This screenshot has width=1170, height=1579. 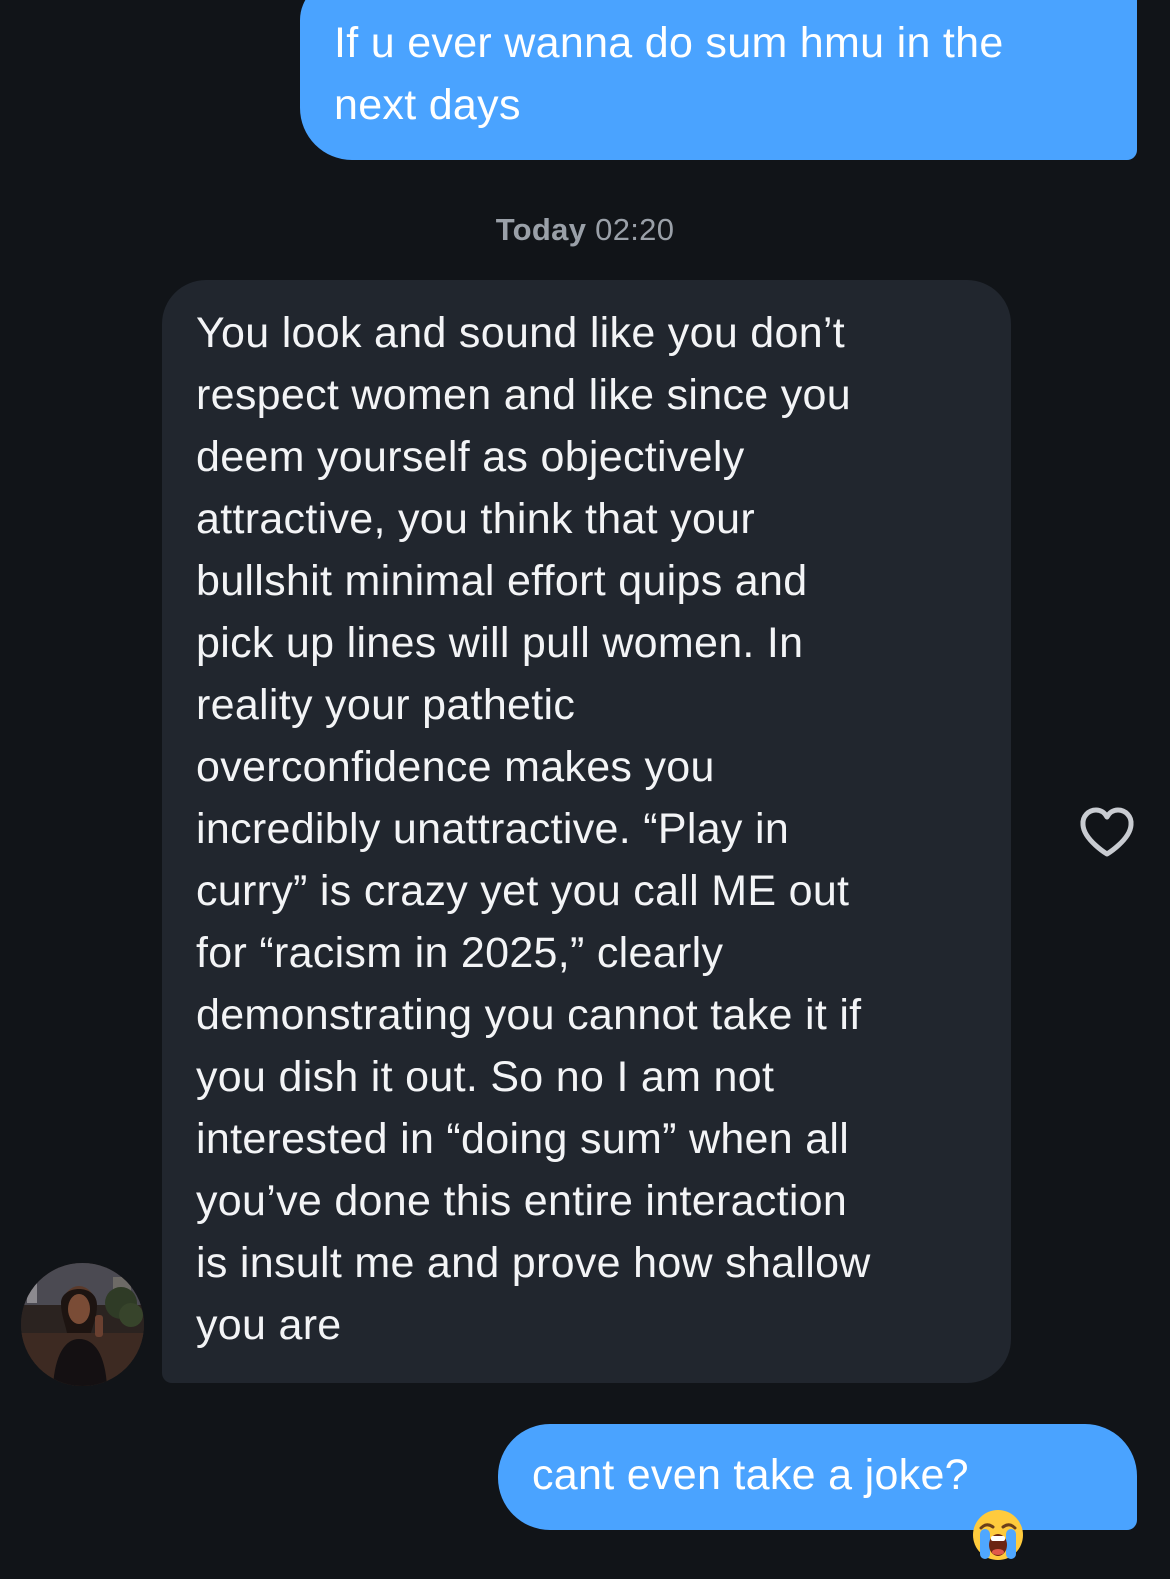 What do you see at coordinates (1107, 832) in the screenshot?
I see `heart-outline-icon` at bounding box center [1107, 832].